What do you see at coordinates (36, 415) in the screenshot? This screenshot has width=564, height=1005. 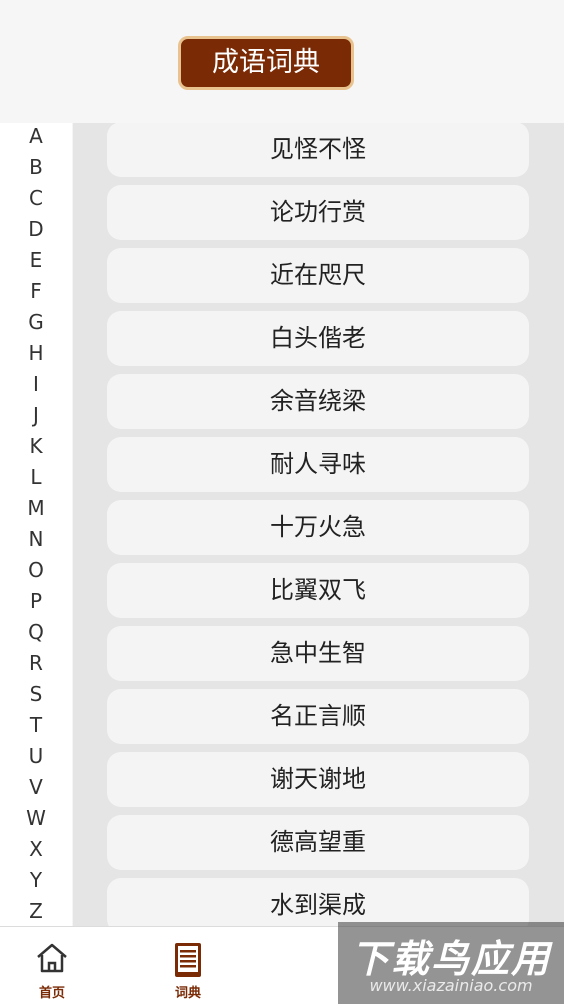 I see `alphabet-letter-j: J` at bounding box center [36, 415].